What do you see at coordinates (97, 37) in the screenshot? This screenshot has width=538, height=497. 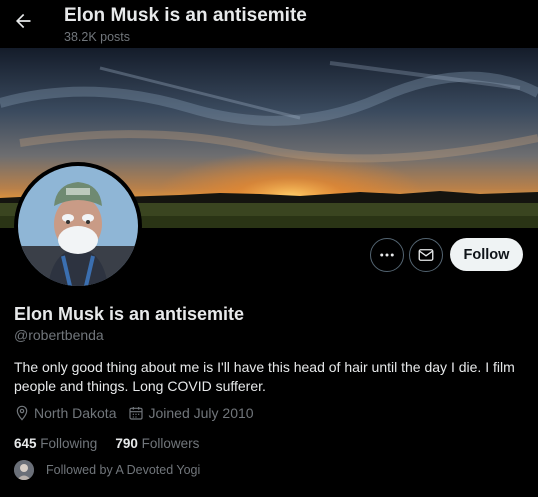 I see `post-count: 38.2K posts` at bounding box center [97, 37].